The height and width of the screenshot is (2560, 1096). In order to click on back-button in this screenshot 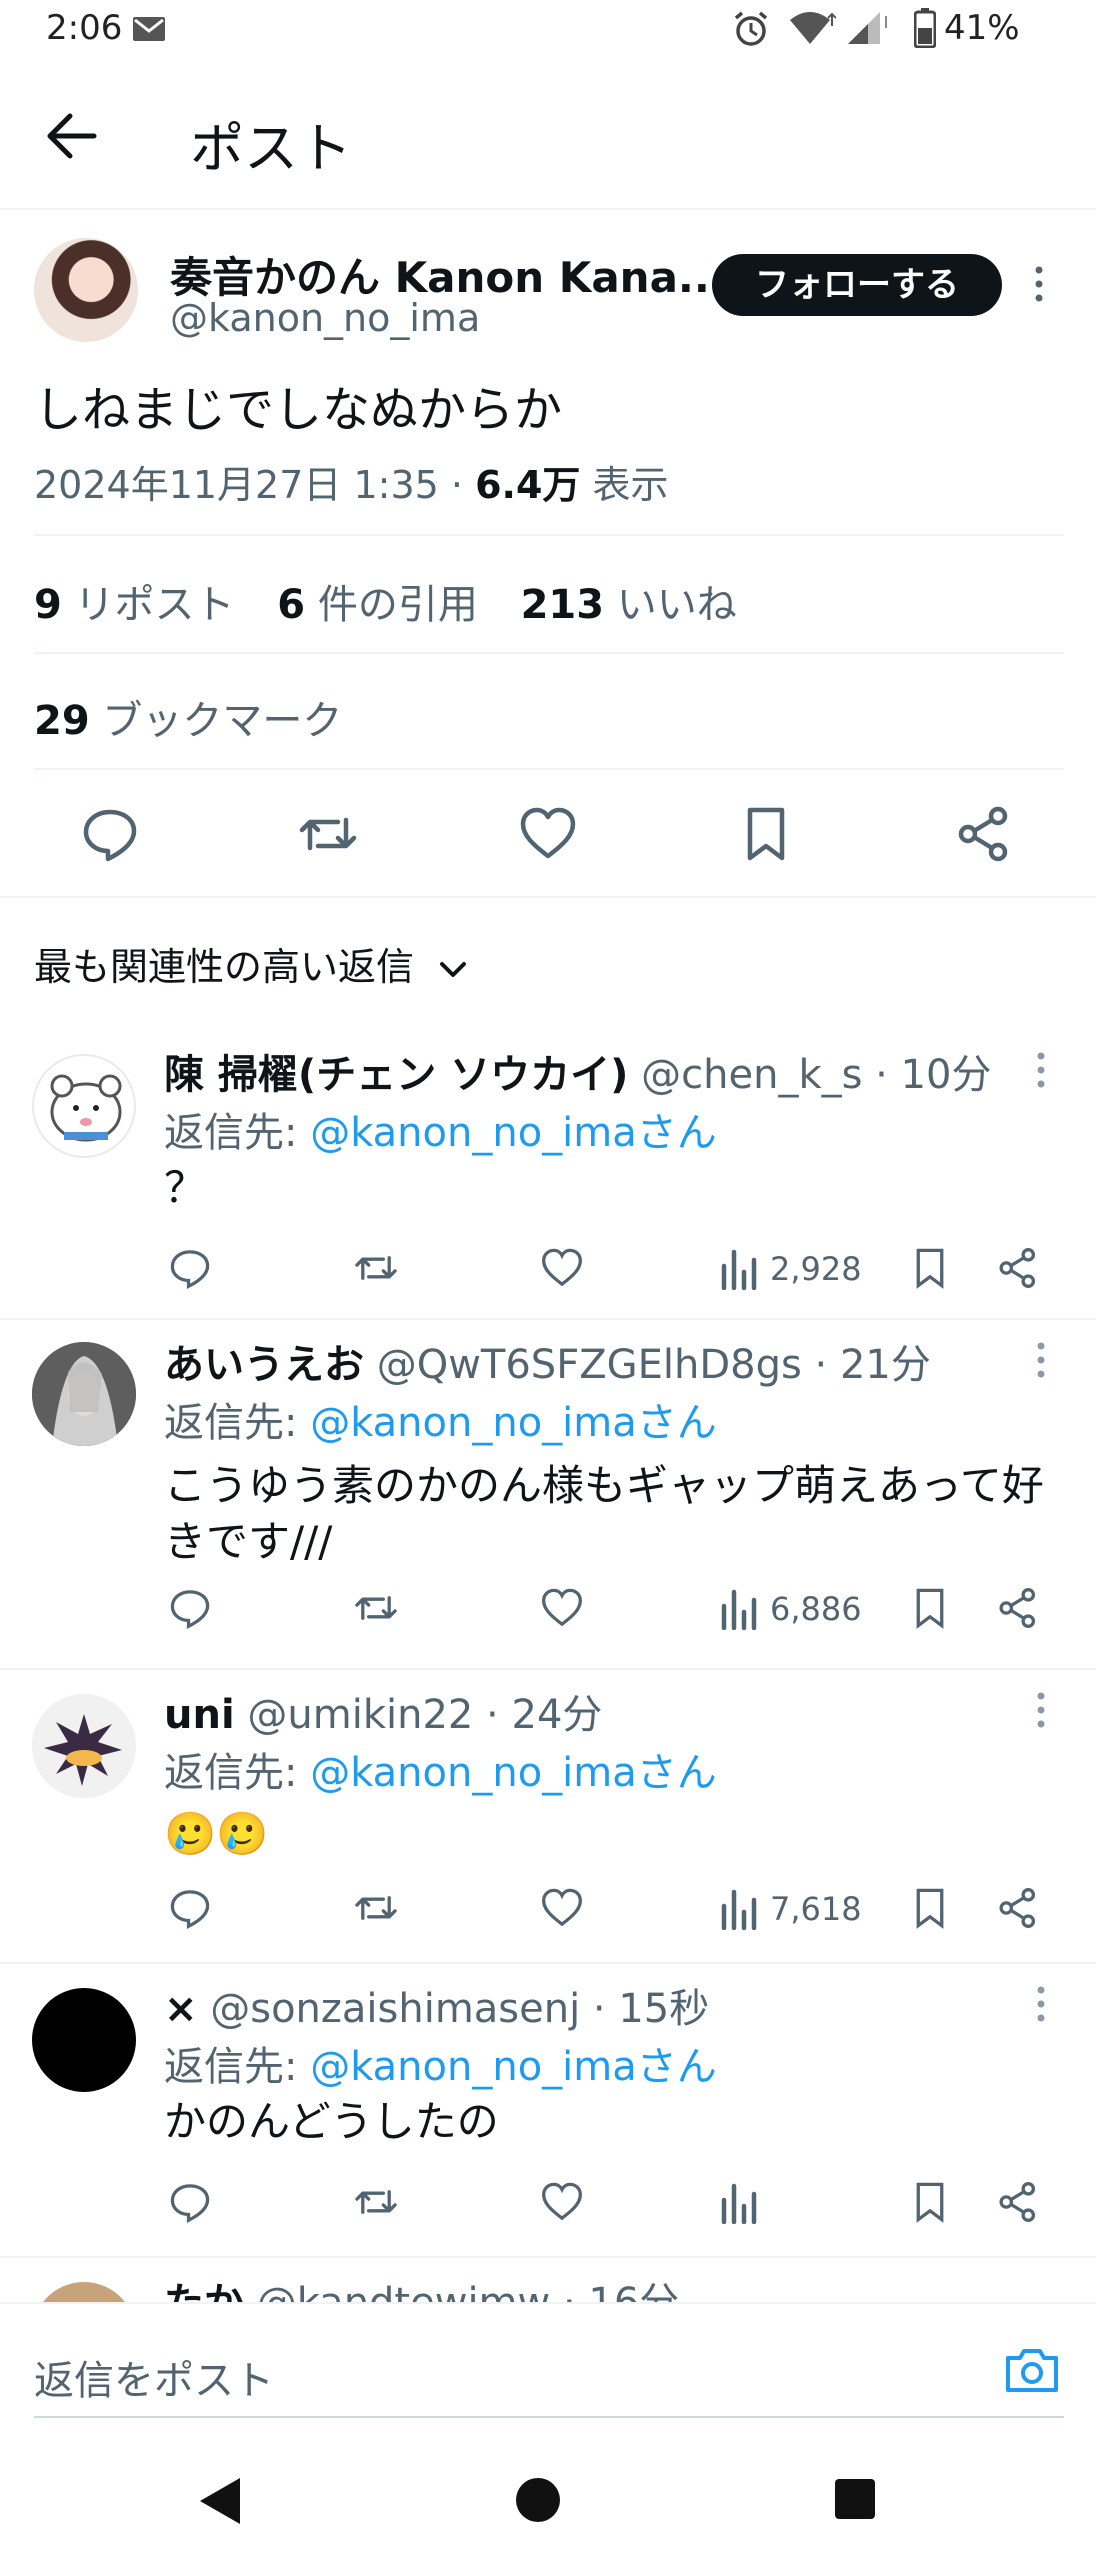, I will do `click(74, 136)`.